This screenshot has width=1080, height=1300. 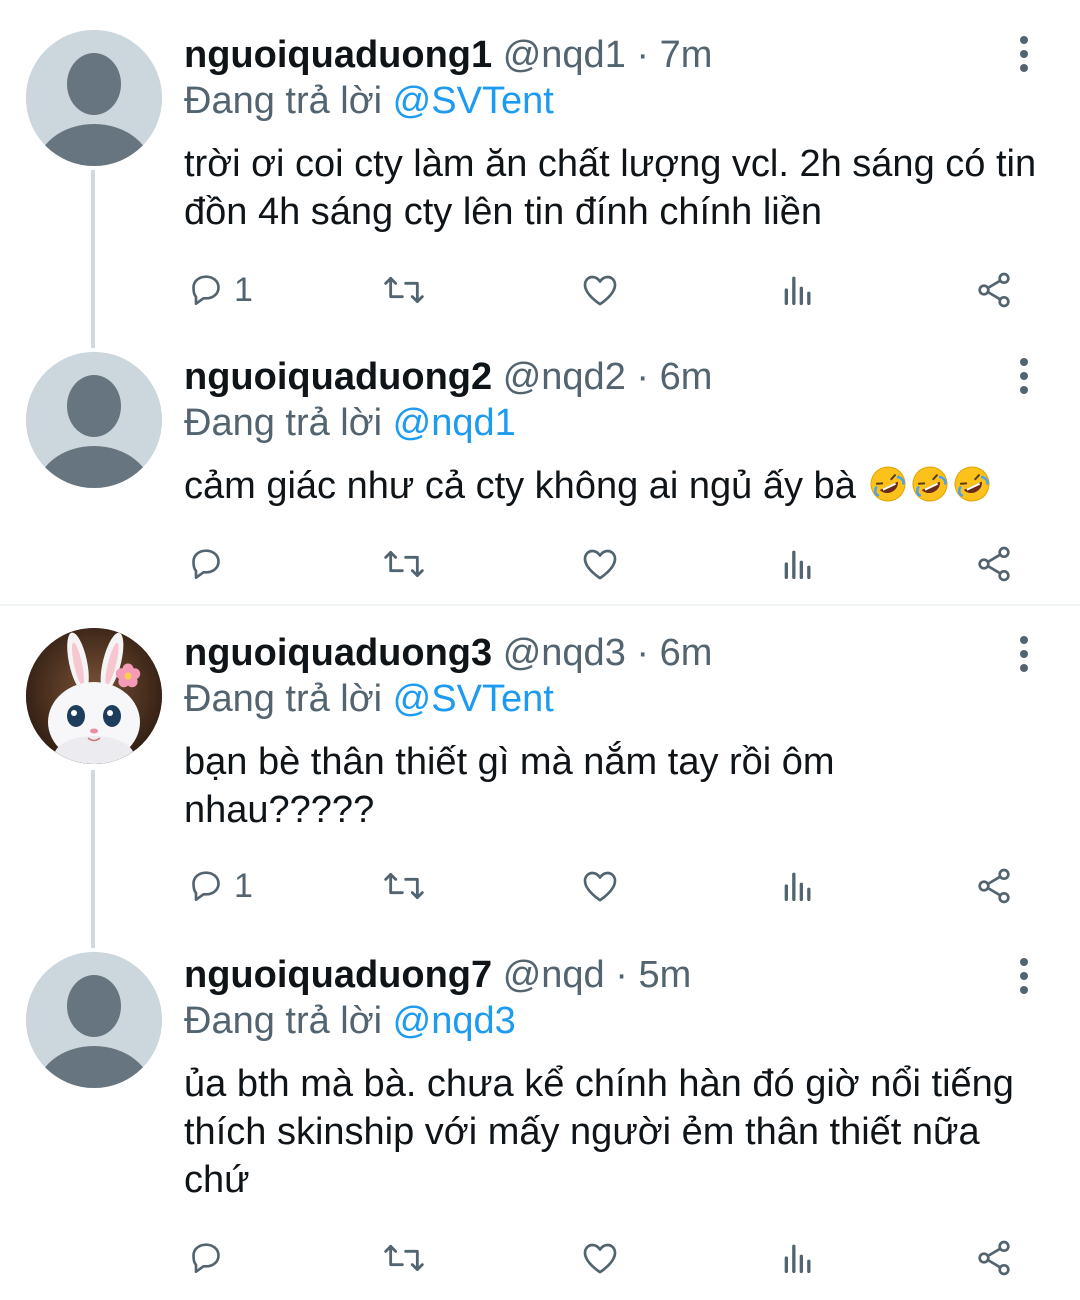 What do you see at coordinates (520, 486) in the screenshot?
I see `tweet-text: cảm giác như cả cty không ai ngủ ấy bà` at bounding box center [520, 486].